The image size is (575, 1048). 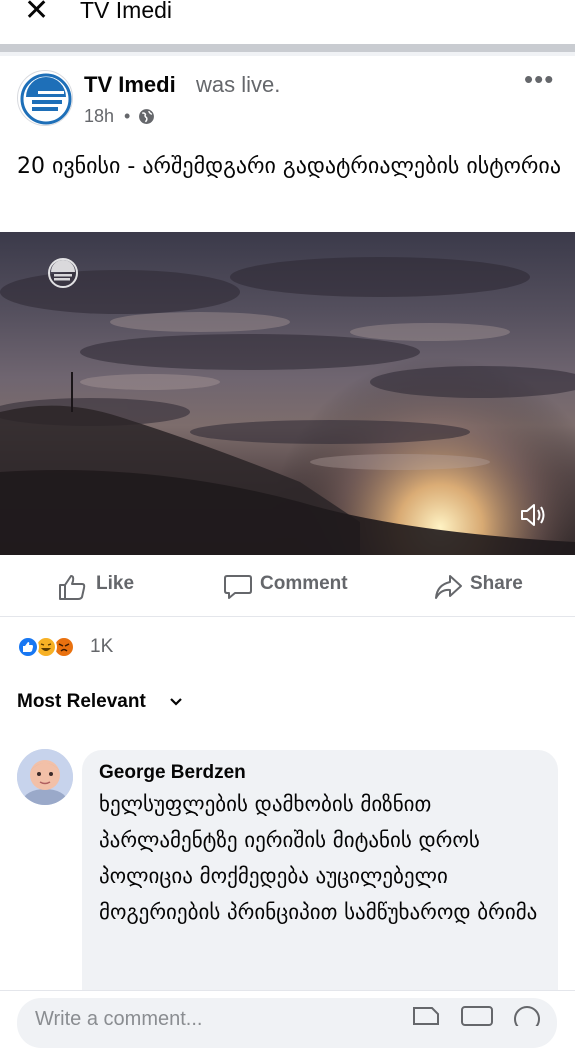 What do you see at coordinates (304, 584) in the screenshot?
I see `comment-button: Comment` at bounding box center [304, 584].